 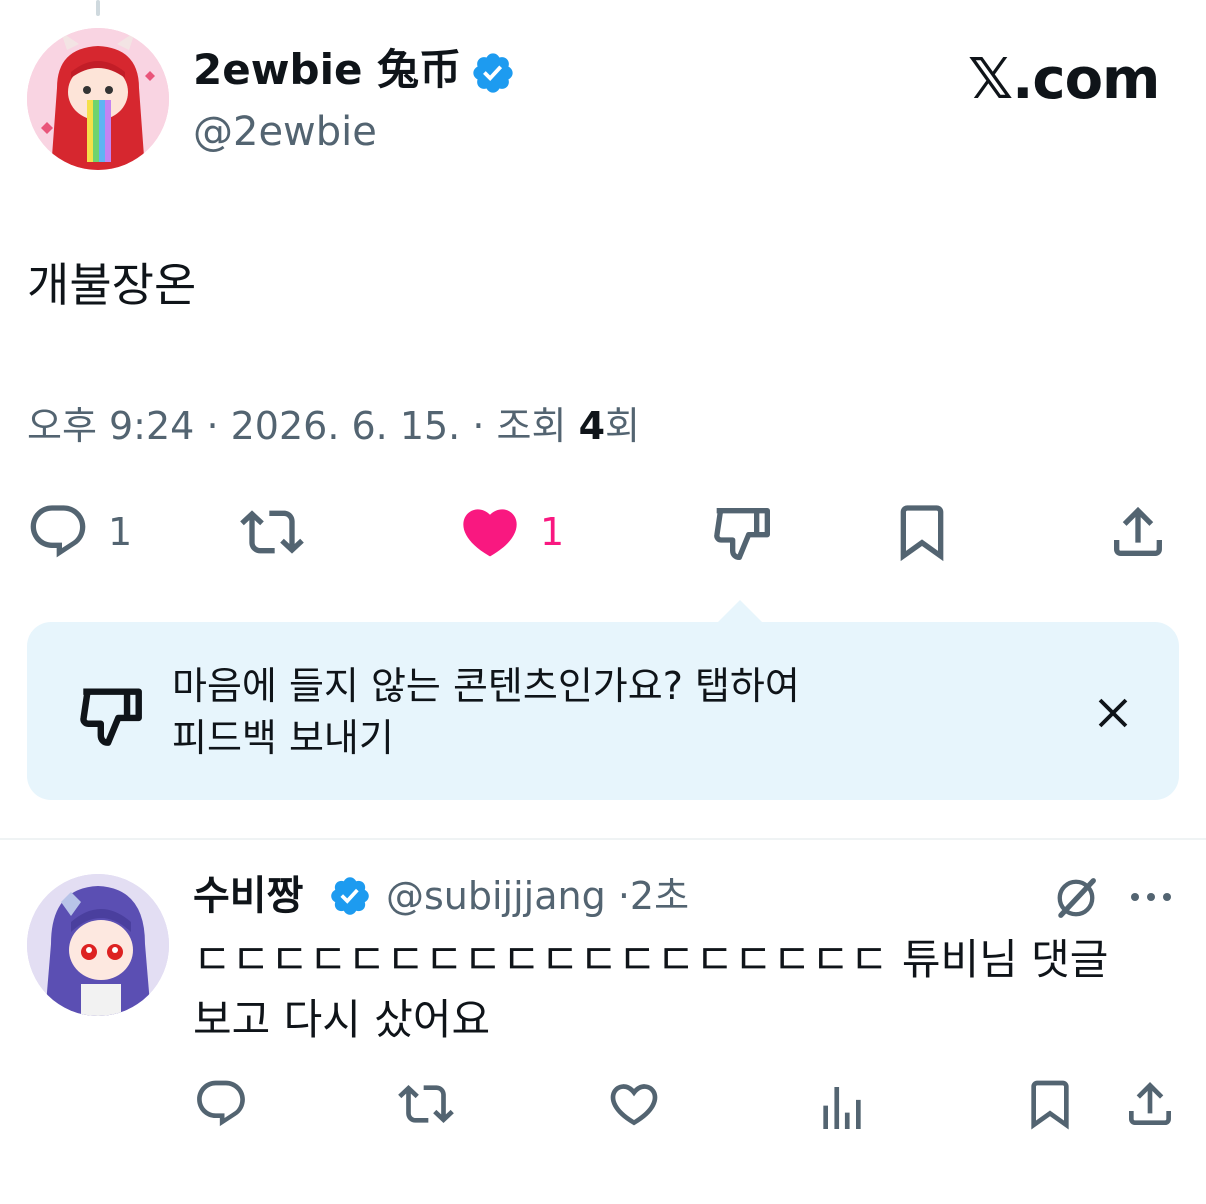 What do you see at coordinates (622, 426) in the screenshot?
I see `views-suffix: 회` at bounding box center [622, 426].